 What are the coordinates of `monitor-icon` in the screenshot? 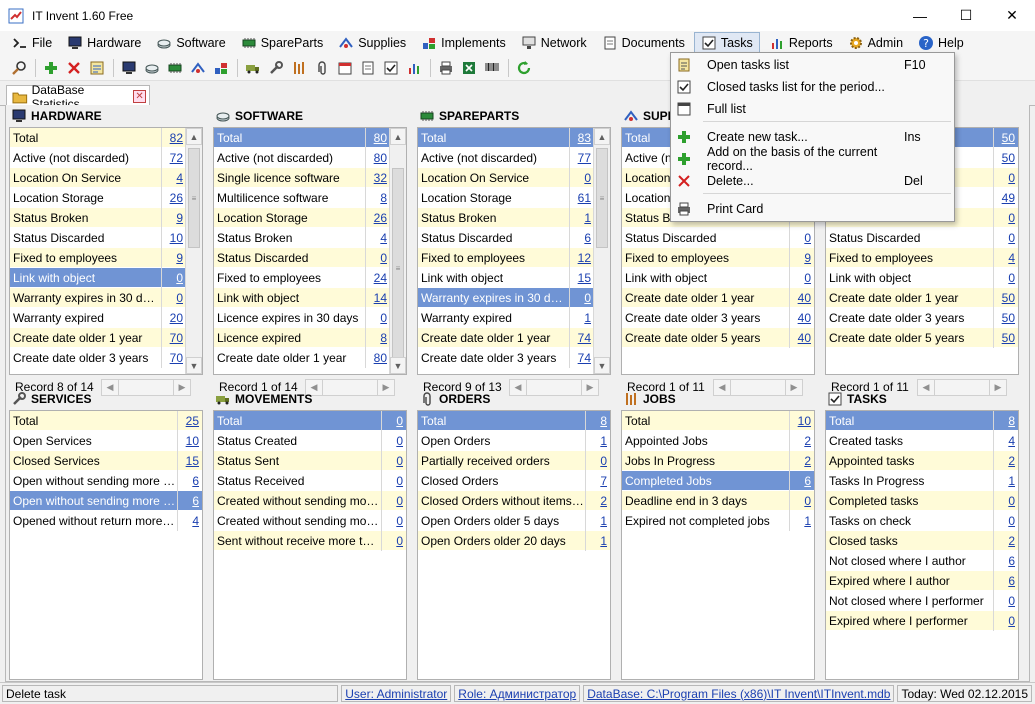 It's located at (128, 68).